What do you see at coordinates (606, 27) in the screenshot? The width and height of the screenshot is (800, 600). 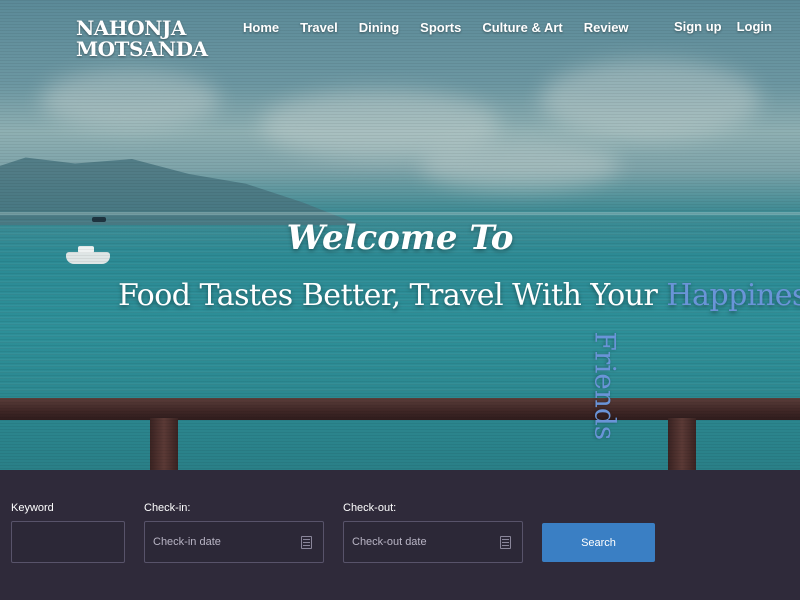 I see `nav-review: Review` at bounding box center [606, 27].